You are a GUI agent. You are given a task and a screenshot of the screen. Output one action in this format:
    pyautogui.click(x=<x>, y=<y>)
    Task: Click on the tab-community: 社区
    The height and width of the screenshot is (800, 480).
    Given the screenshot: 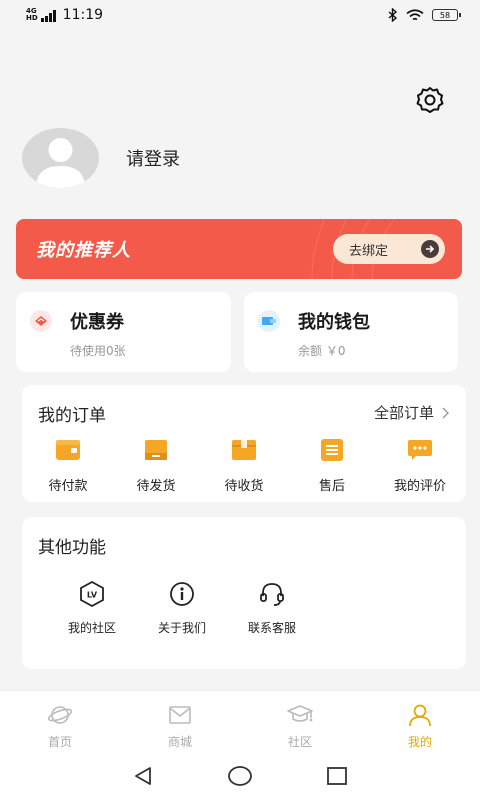 What is the action you would take?
    pyautogui.click(x=300, y=721)
    